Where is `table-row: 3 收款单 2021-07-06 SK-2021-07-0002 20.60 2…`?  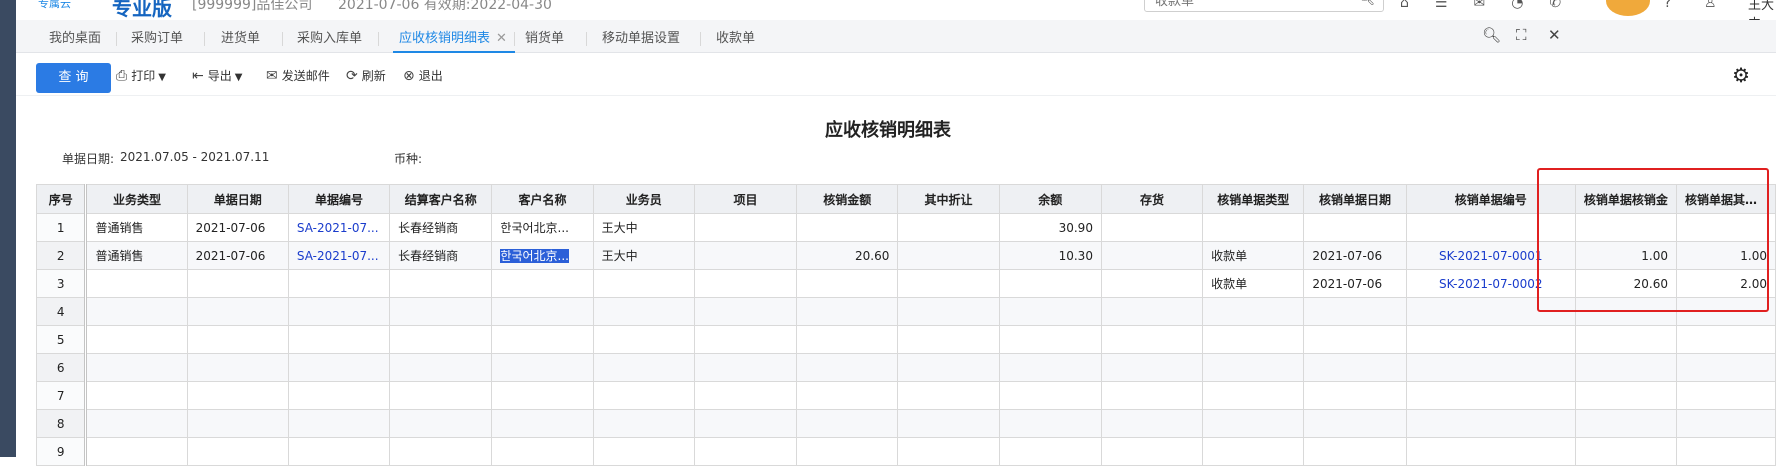
table-row: 3 收款单 2021-07-06 SK-2021-07-0002 20.60 2… is located at coordinates (905, 283).